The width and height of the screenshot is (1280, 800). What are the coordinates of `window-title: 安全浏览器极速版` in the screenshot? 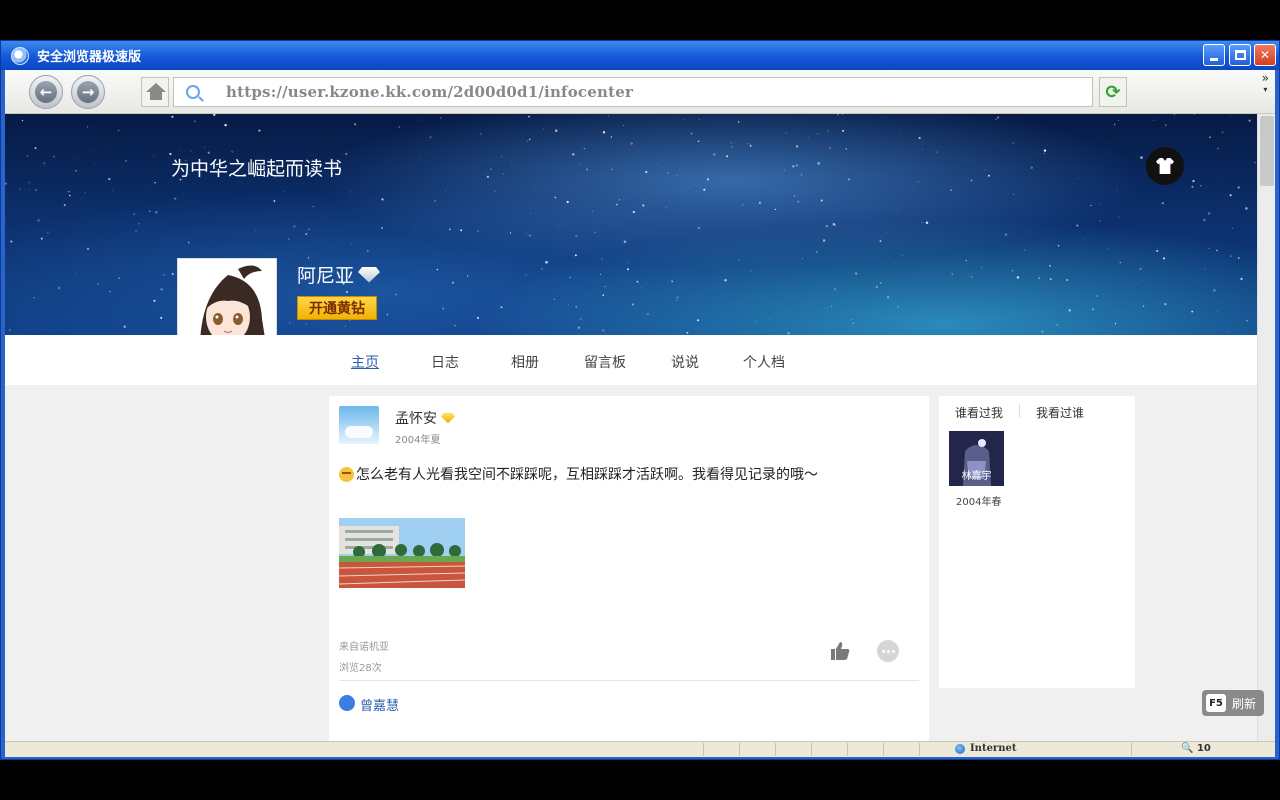 It's located at (89, 57).